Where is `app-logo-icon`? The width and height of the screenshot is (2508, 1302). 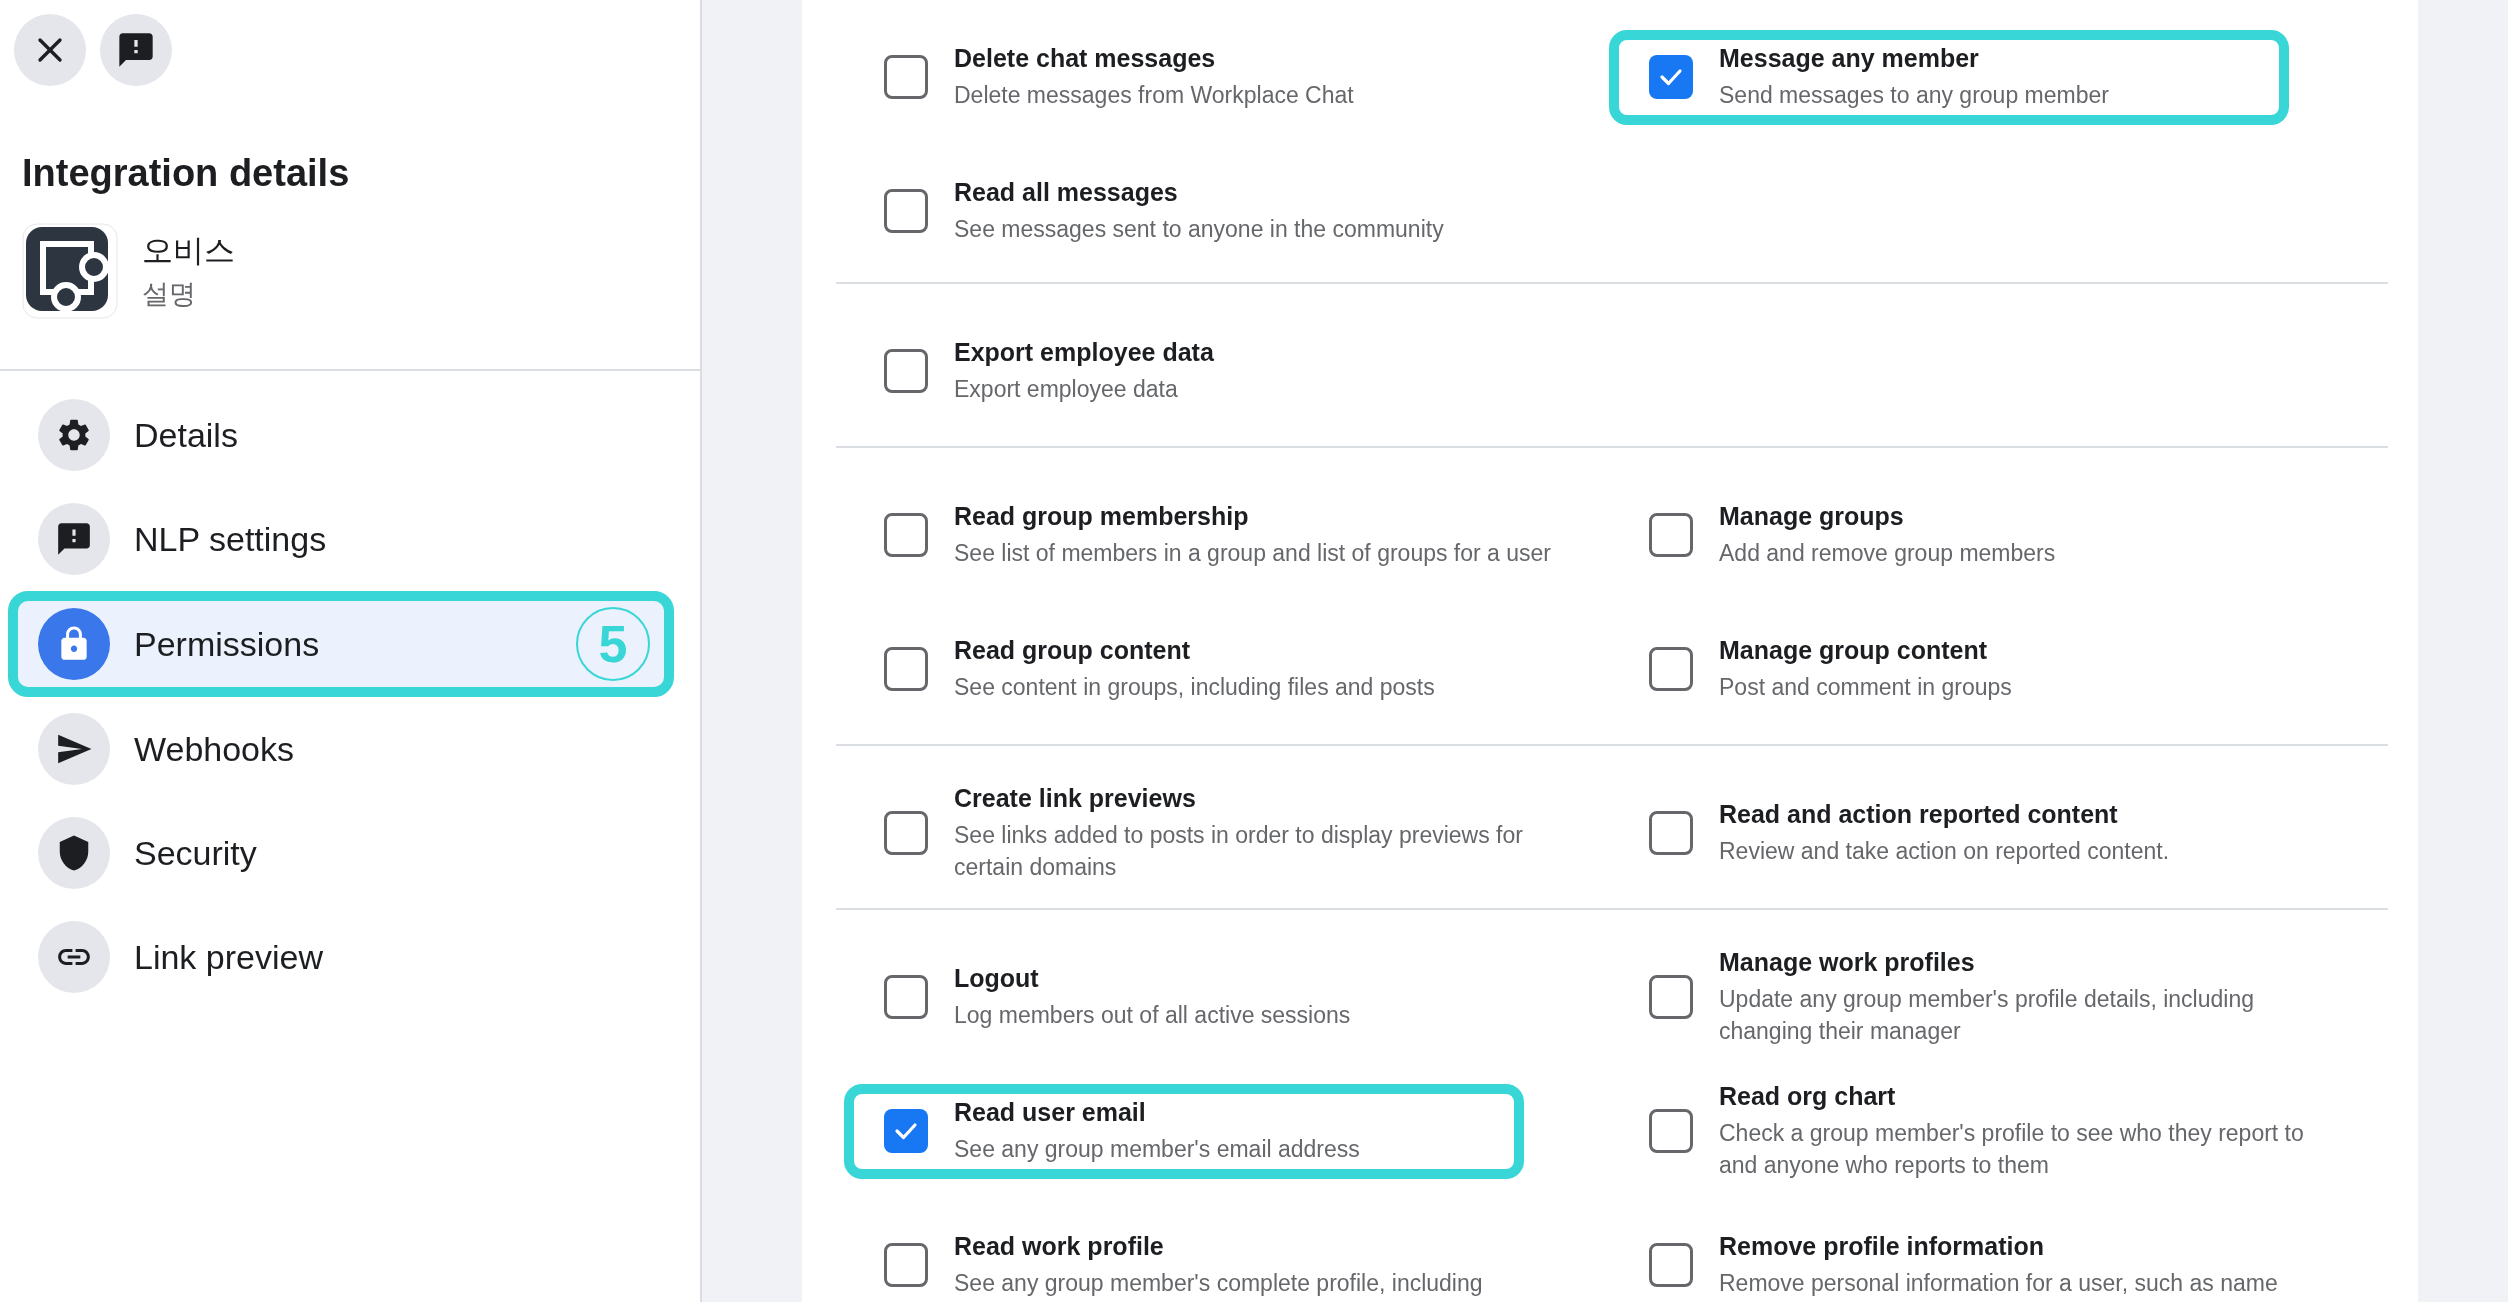 app-logo-icon is located at coordinates (70, 271).